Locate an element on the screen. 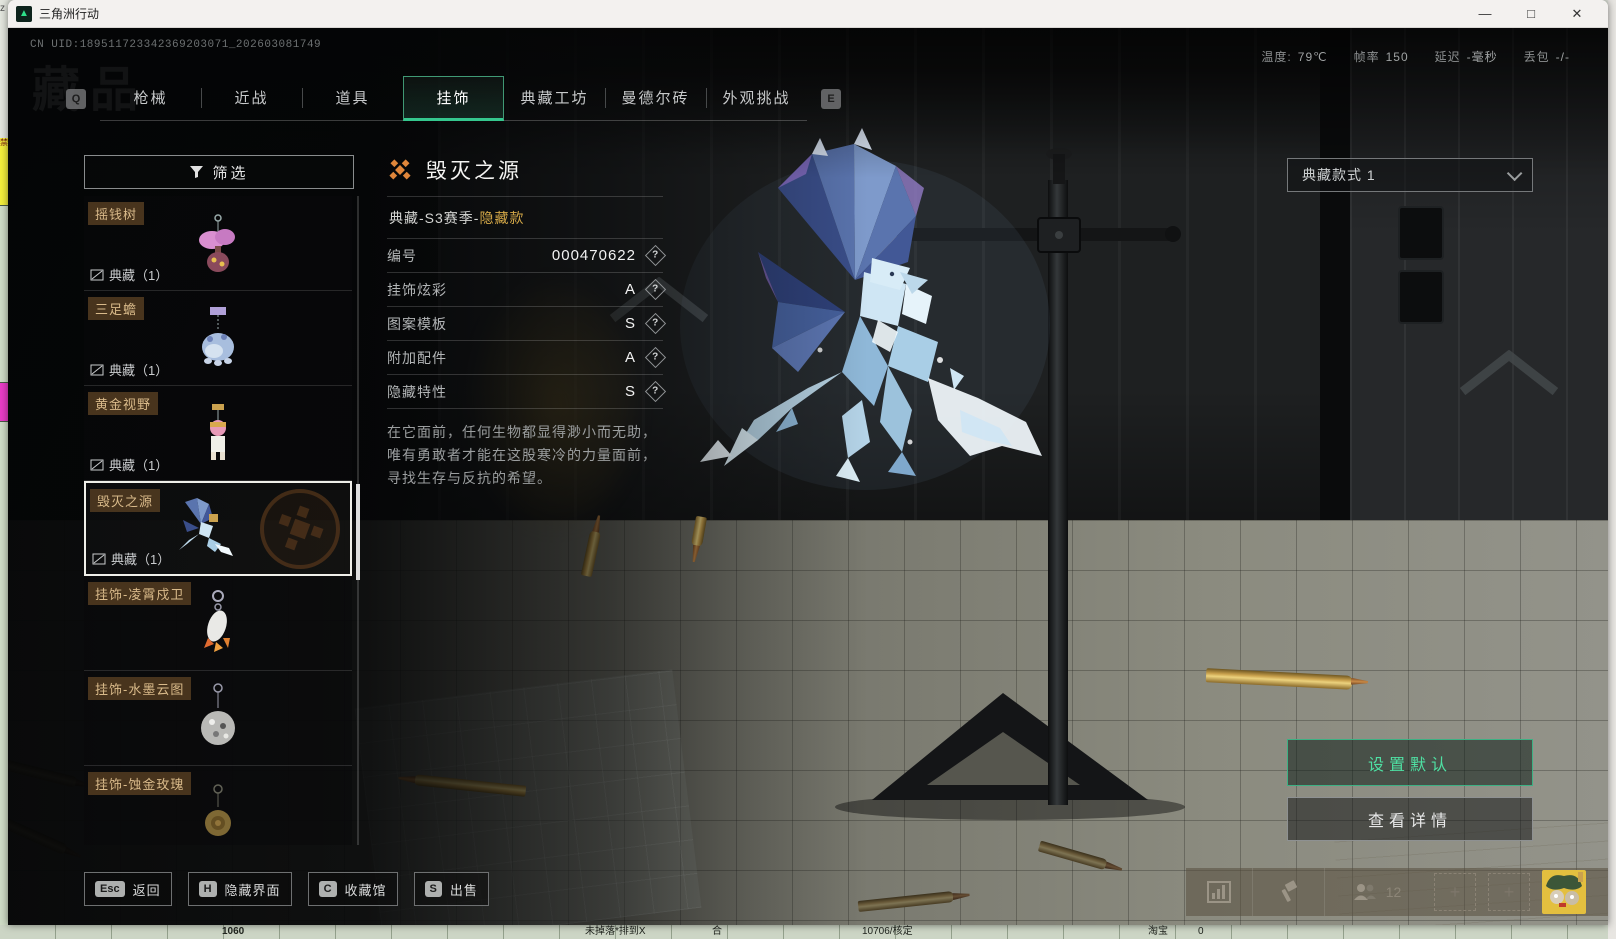  gavel-icon is located at coordinates (1289, 891).